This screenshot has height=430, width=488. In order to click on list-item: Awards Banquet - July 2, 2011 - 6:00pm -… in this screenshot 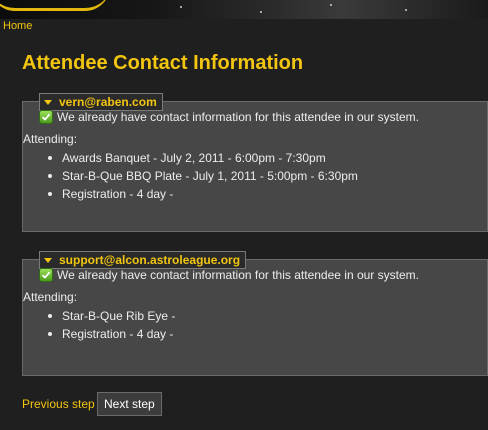, I will do `click(190, 158)`.